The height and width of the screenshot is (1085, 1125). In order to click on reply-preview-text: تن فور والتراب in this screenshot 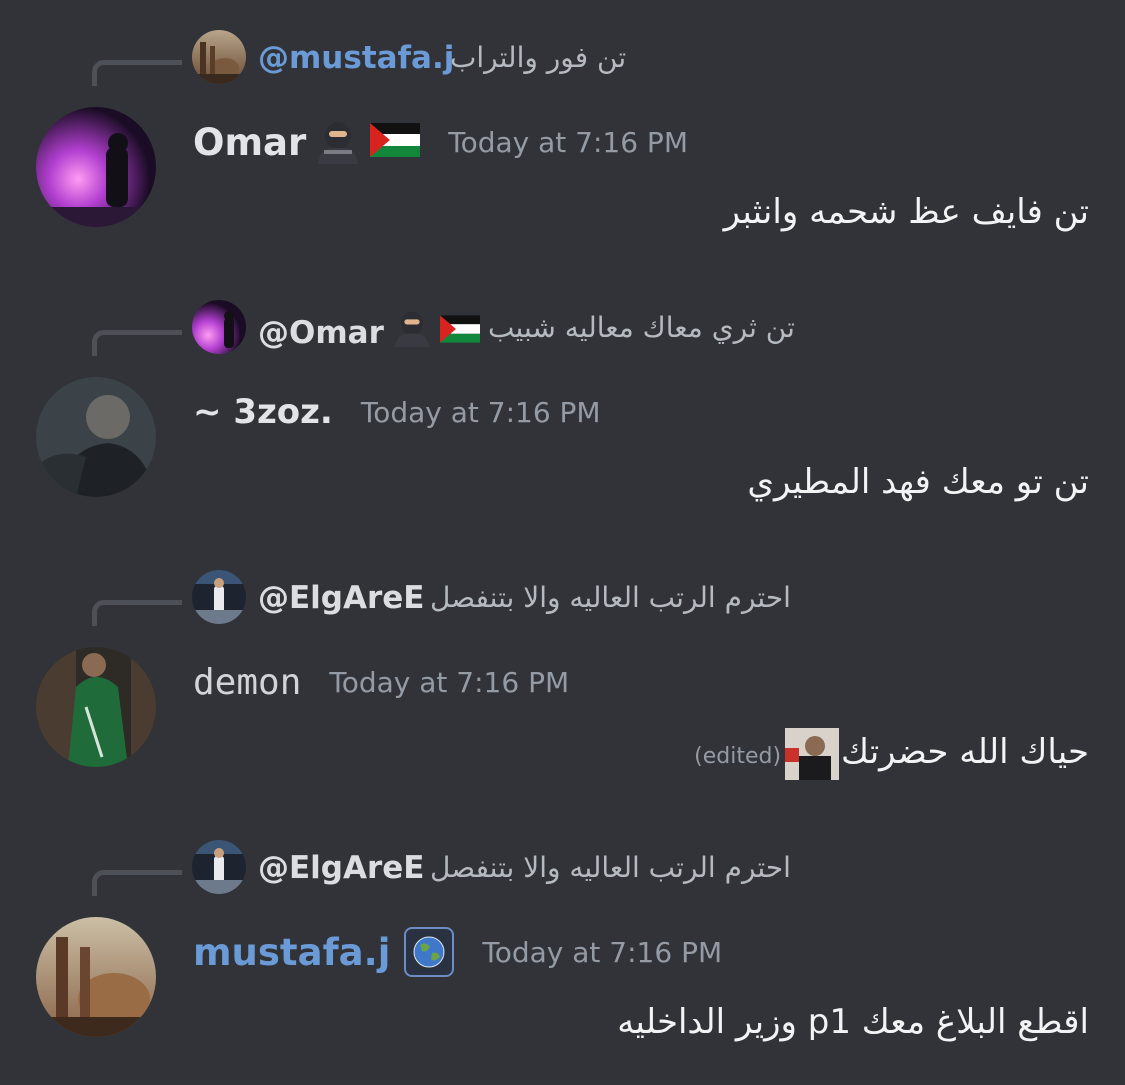, I will do `click(538, 58)`.